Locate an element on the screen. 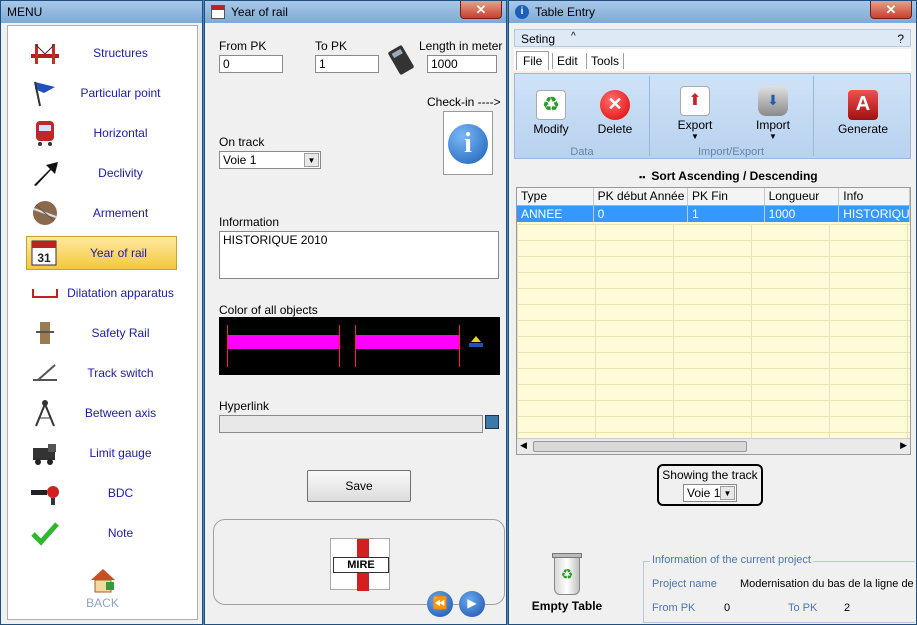  menu-item-label: Track switch is located at coordinates (120, 373).